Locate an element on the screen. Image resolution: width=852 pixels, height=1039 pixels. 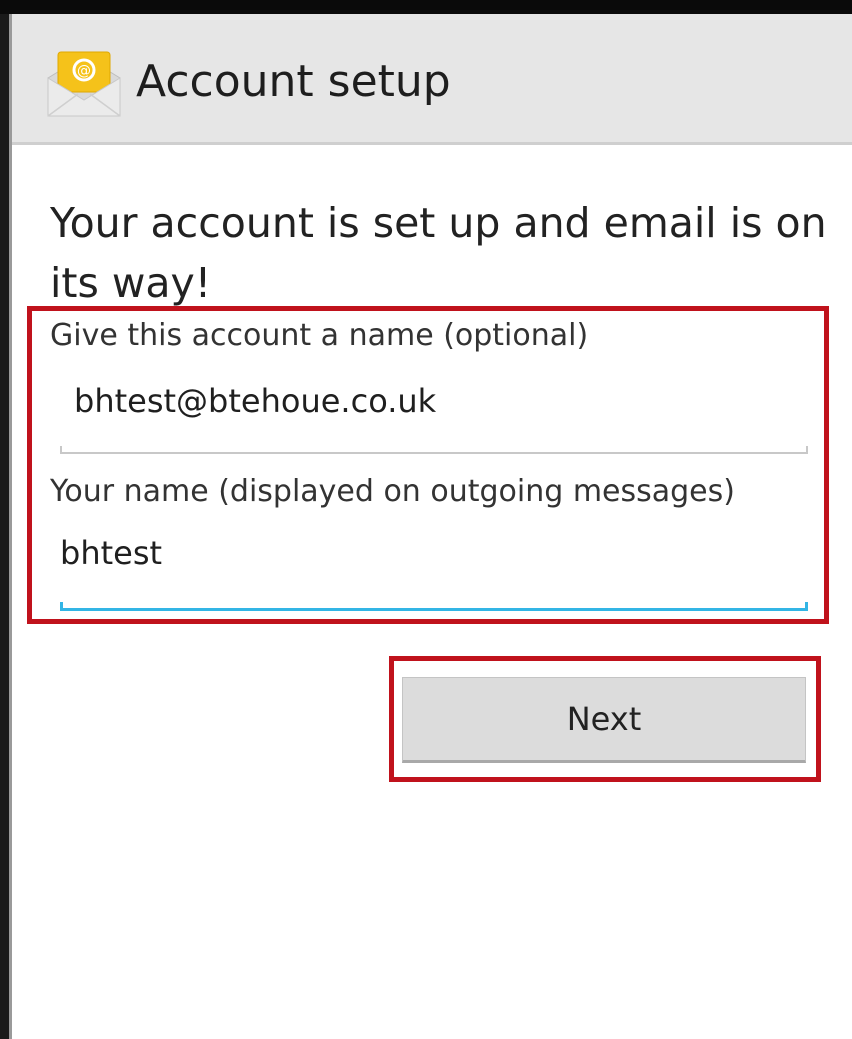
your-name-input: bhtest is located at coordinates (111, 553).